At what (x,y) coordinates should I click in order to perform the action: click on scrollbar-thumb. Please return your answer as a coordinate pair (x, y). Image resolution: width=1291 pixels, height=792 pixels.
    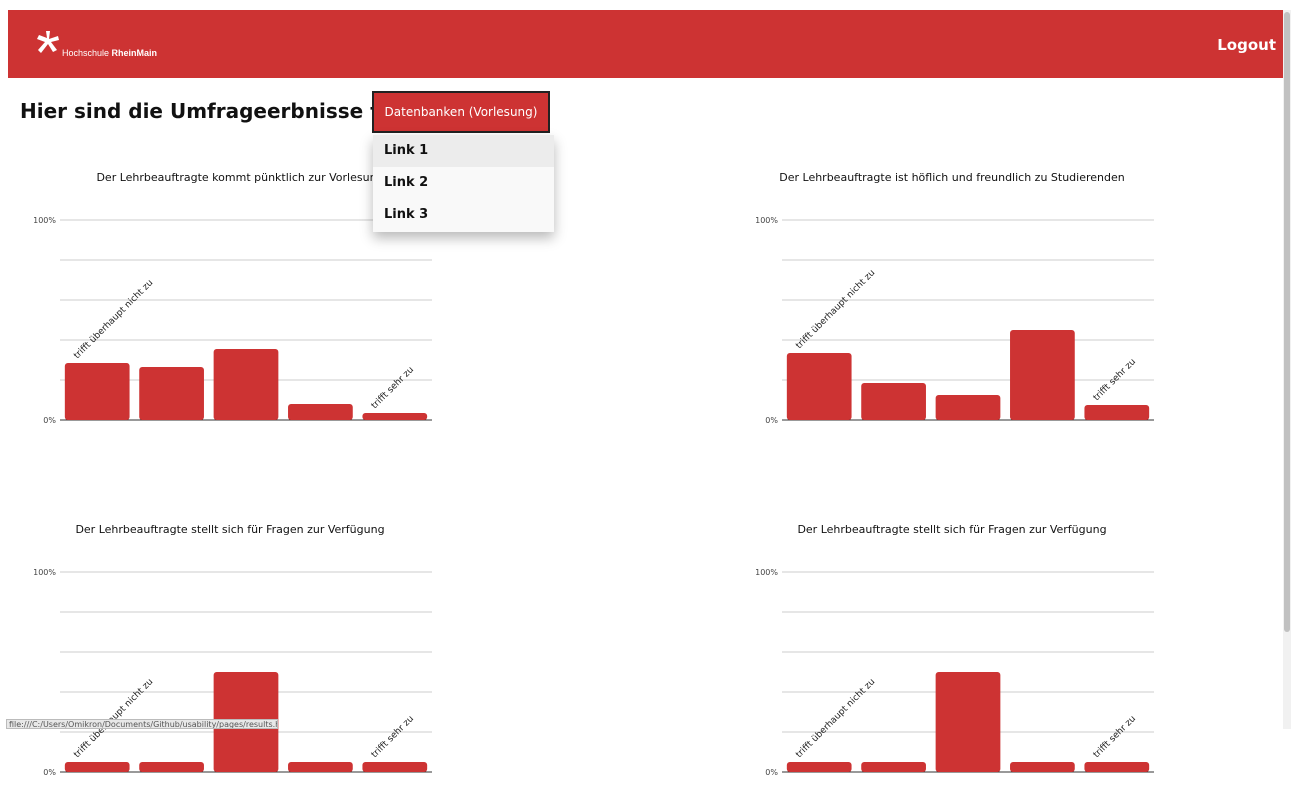
    Looking at the image, I should click on (1287, 322).